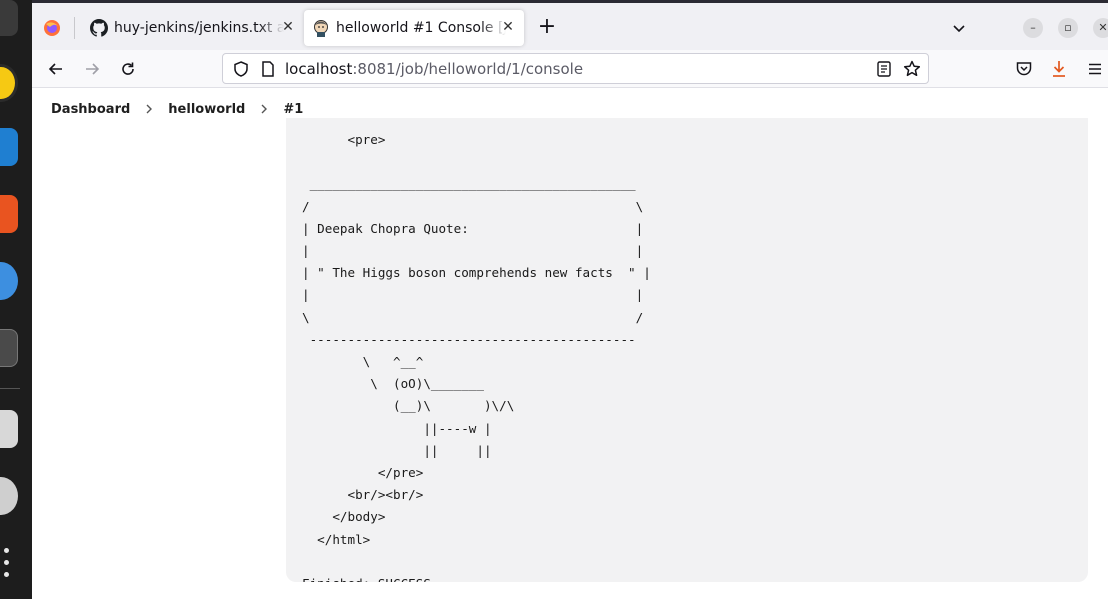  What do you see at coordinates (468, 69) in the screenshot?
I see `url-path: :8081/job/helloworld/1/console` at bounding box center [468, 69].